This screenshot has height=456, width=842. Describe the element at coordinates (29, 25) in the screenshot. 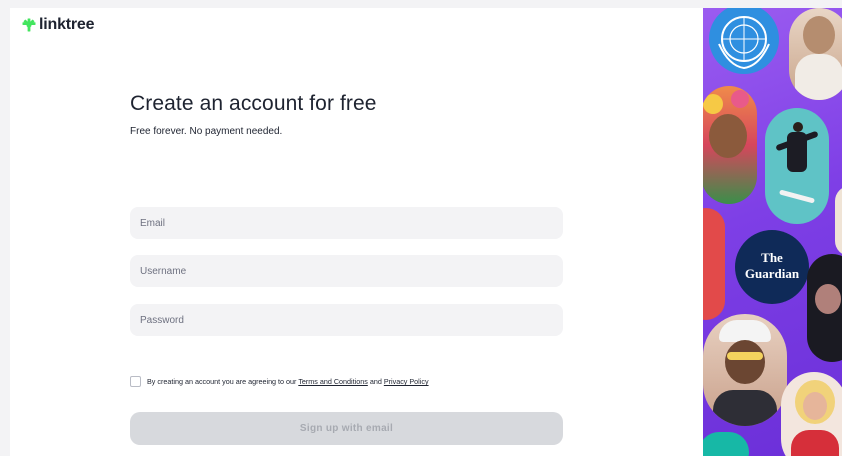

I see `linktree-asterisk-icon` at that location.